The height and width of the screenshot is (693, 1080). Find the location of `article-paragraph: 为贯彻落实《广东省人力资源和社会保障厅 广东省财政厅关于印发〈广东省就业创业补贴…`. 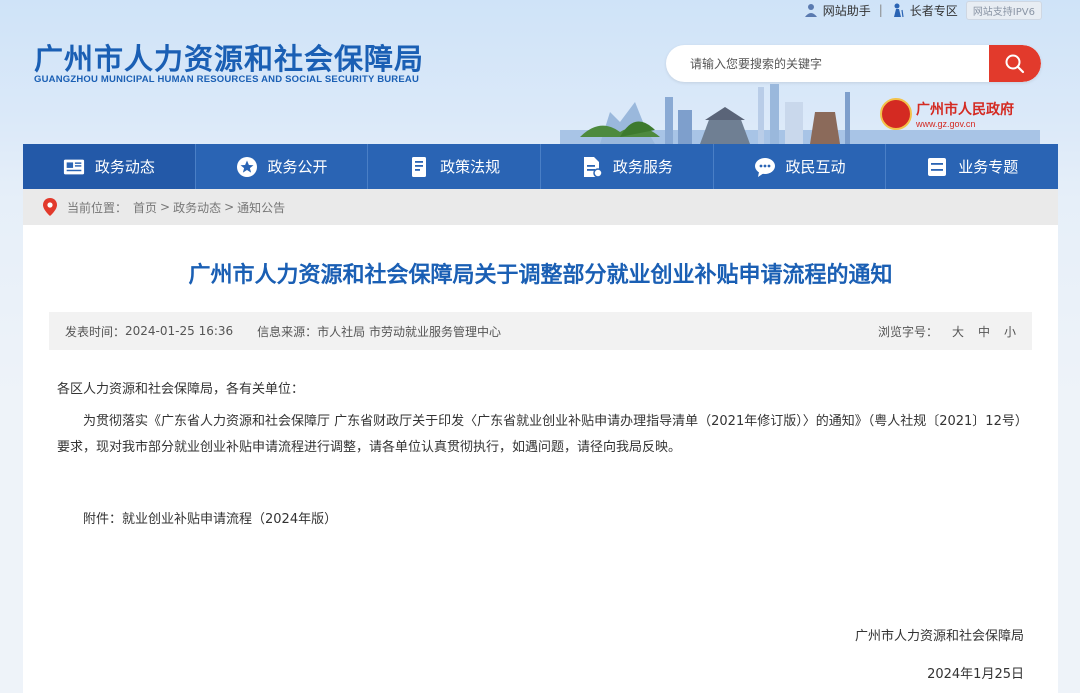

article-paragraph: 为贯彻落实《广东省人力资源和社会保障厅 广东省财政厅关于印发〈广东省就业创业补贴… is located at coordinates (539, 434).